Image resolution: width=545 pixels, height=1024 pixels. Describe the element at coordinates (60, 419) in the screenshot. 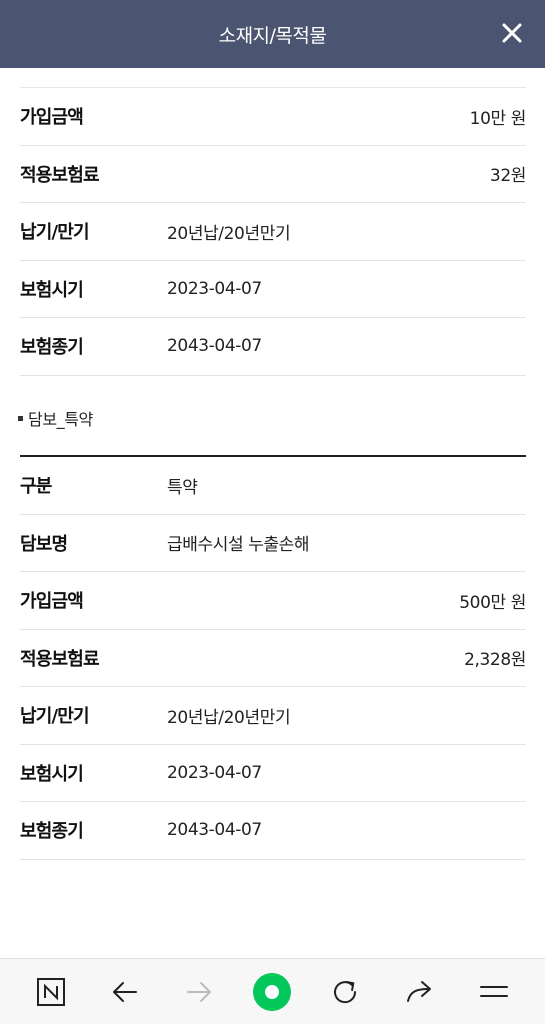

I see `section-title-text: 담보_특약` at that location.